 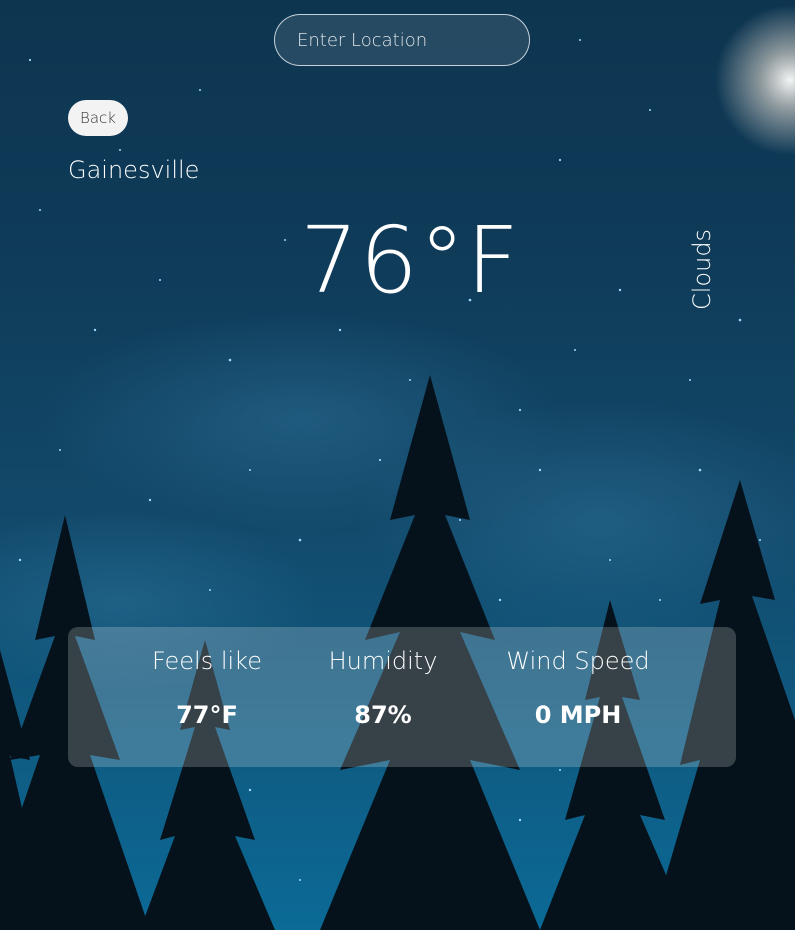 I want to click on feels-like-value: 77°F, so click(x=207, y=715).